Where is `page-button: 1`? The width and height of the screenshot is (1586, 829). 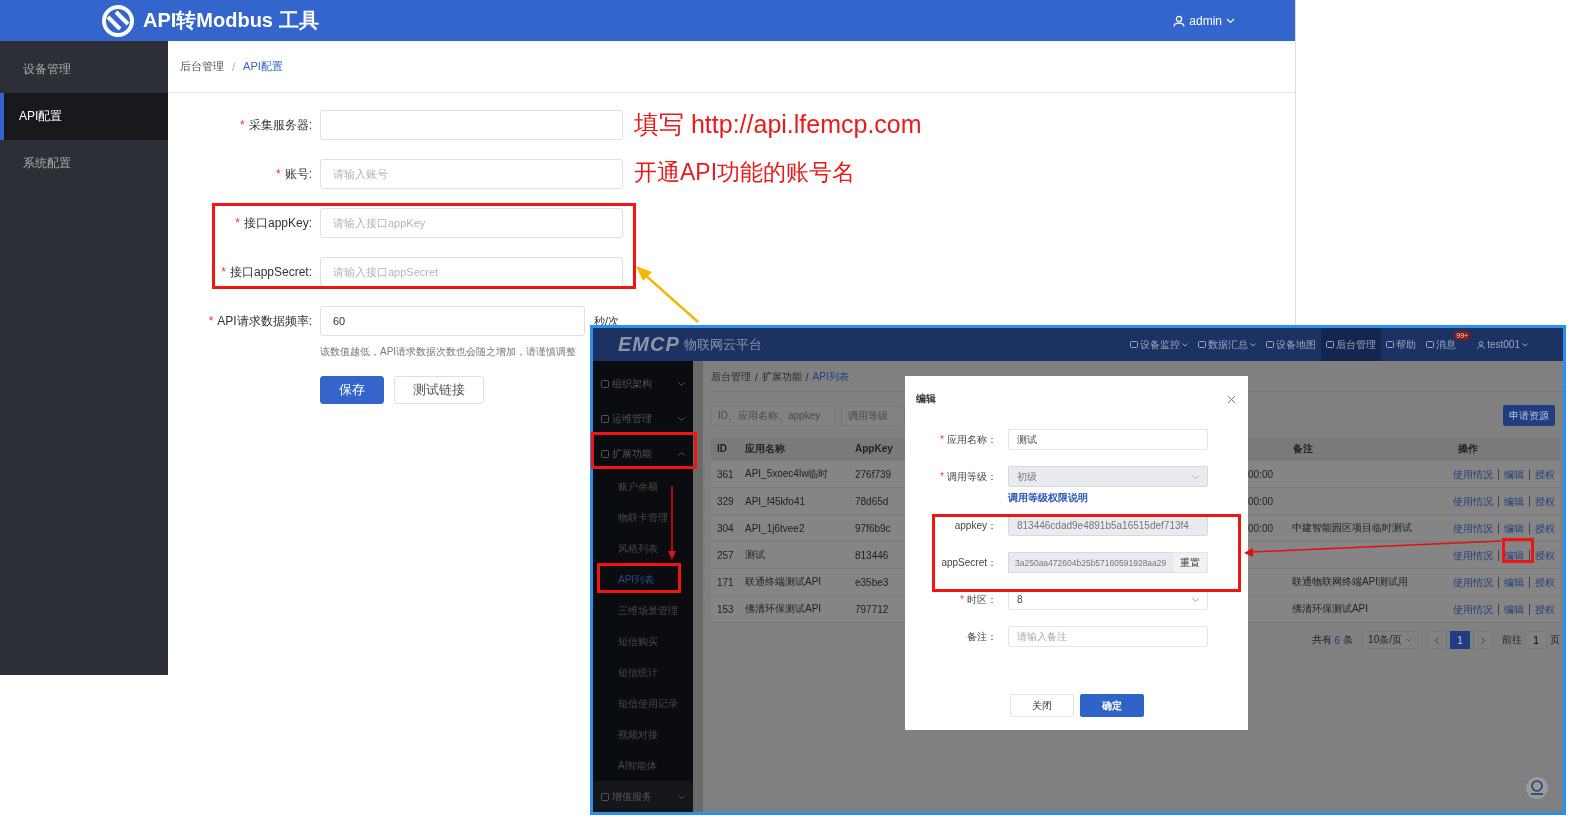
page-button: 1 is located at coordinates (1460, 640).